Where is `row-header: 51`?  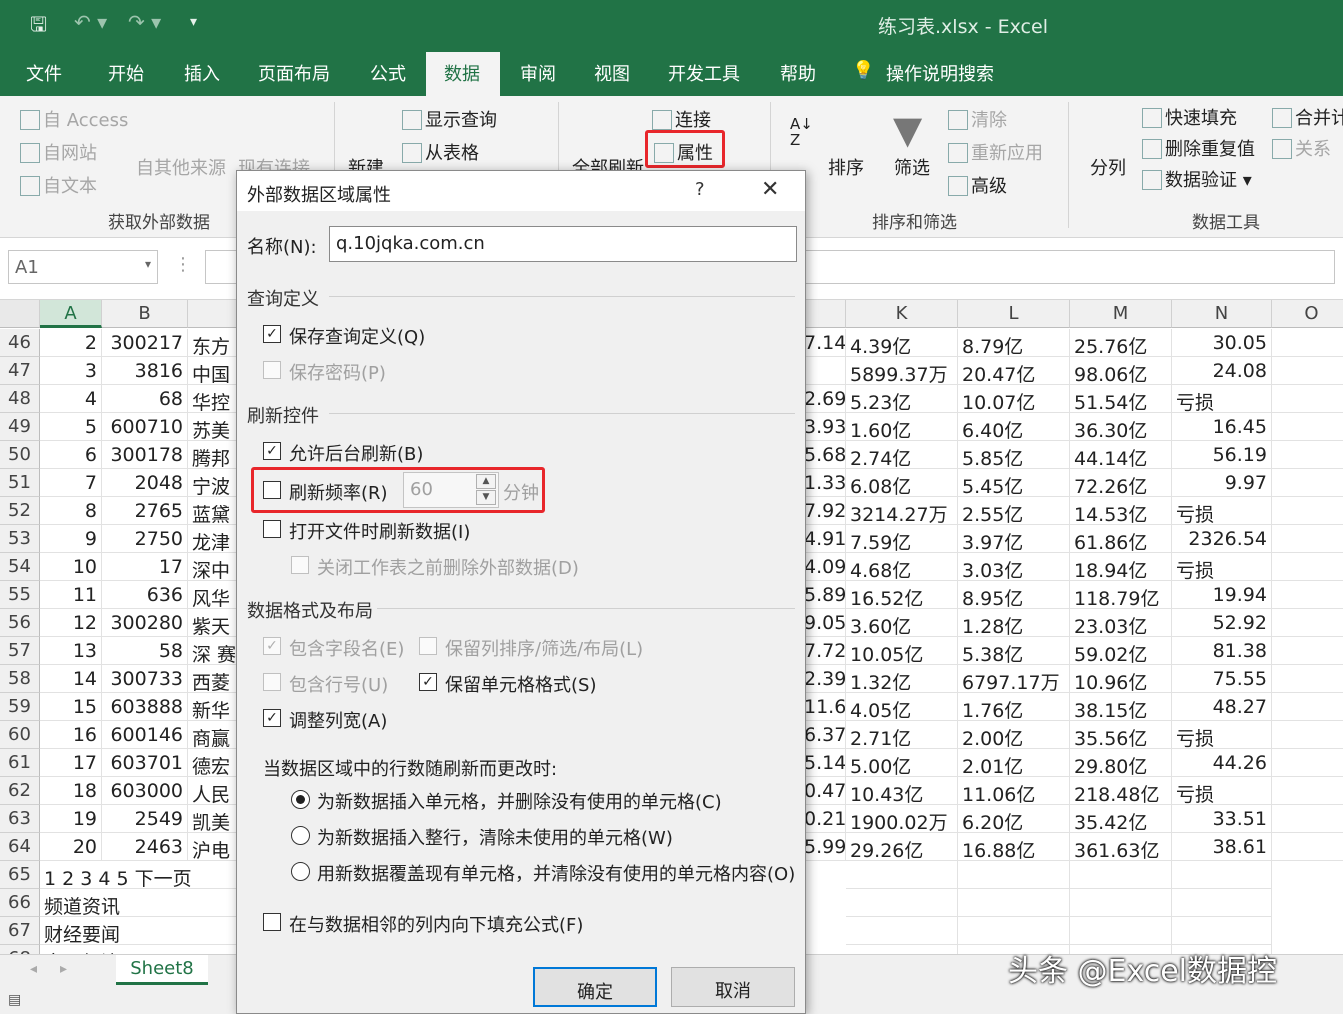 row-header: 51 is located at coordinates (20, 483).